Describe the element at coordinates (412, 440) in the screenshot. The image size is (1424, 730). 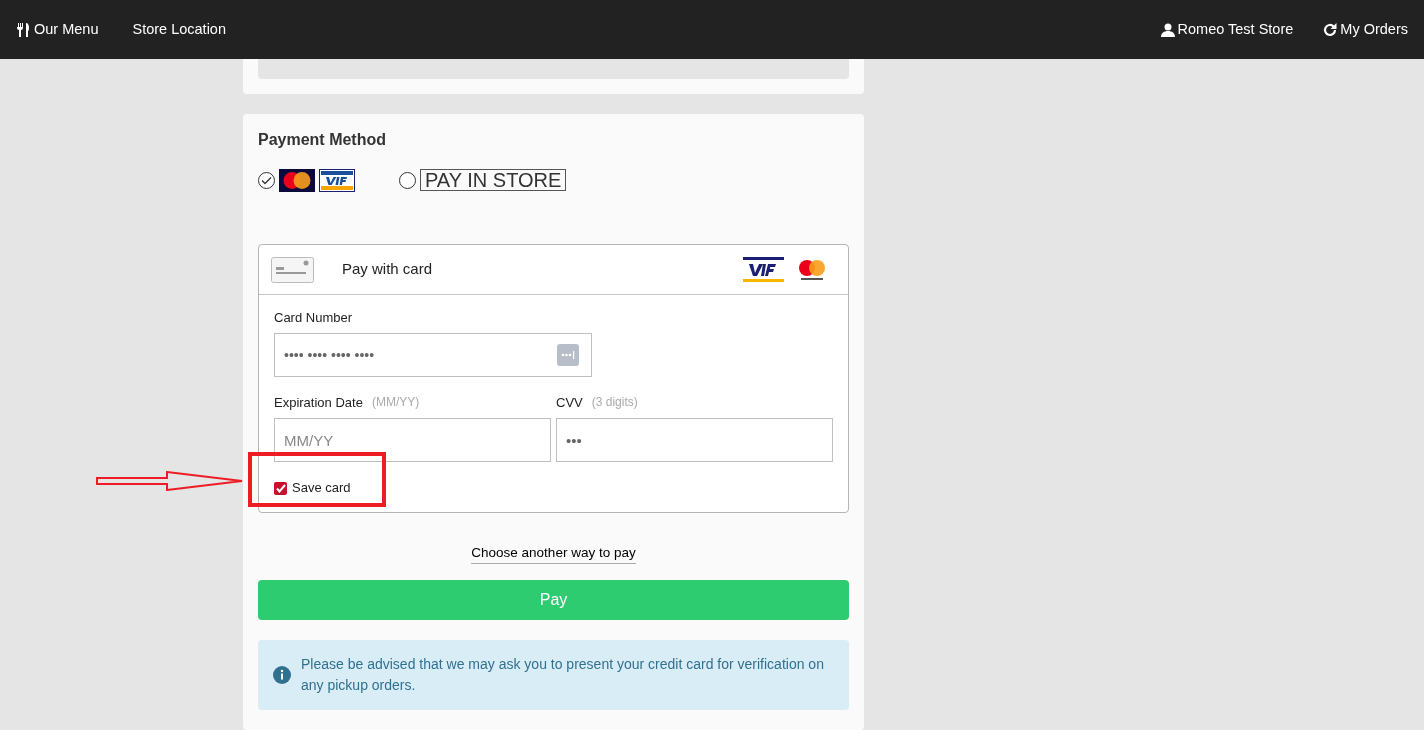
I see `expiration-date-field: MM/YY` at that location.